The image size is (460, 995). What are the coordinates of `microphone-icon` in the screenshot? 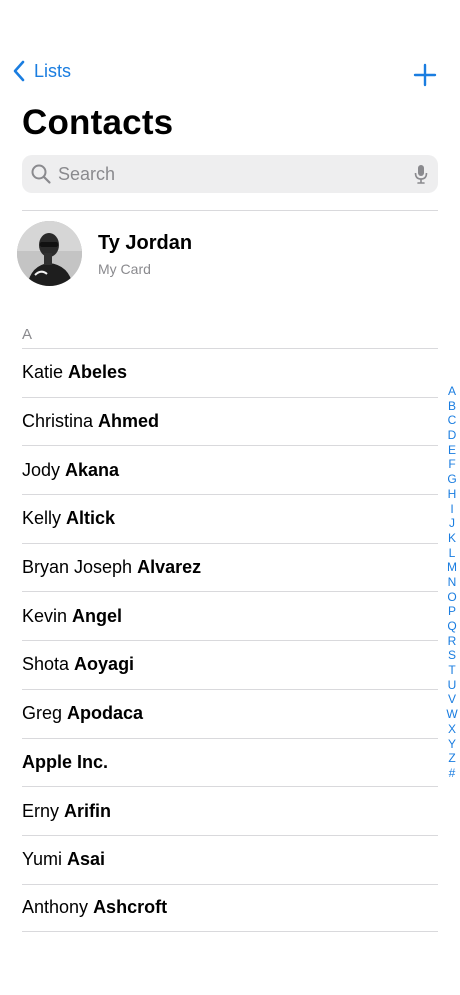 It's located at (421, 174).